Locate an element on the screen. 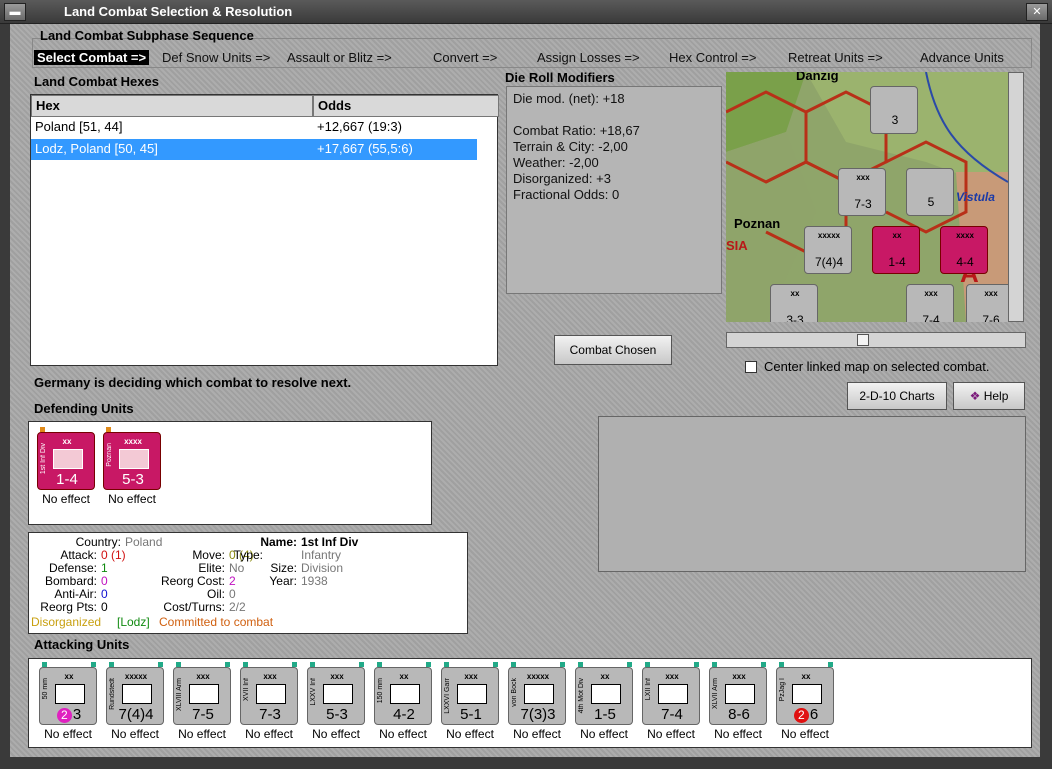  map-counter-150mm: xx 3-3 is located at coordinates (794, 303).